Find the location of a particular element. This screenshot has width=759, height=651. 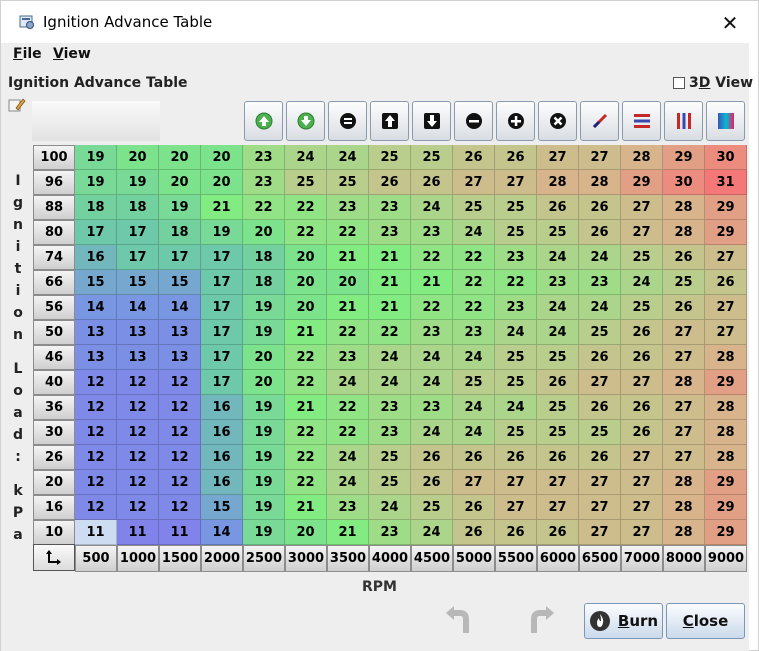

rpm-bin-cell: 9000 is located at coordinates (726, 558).